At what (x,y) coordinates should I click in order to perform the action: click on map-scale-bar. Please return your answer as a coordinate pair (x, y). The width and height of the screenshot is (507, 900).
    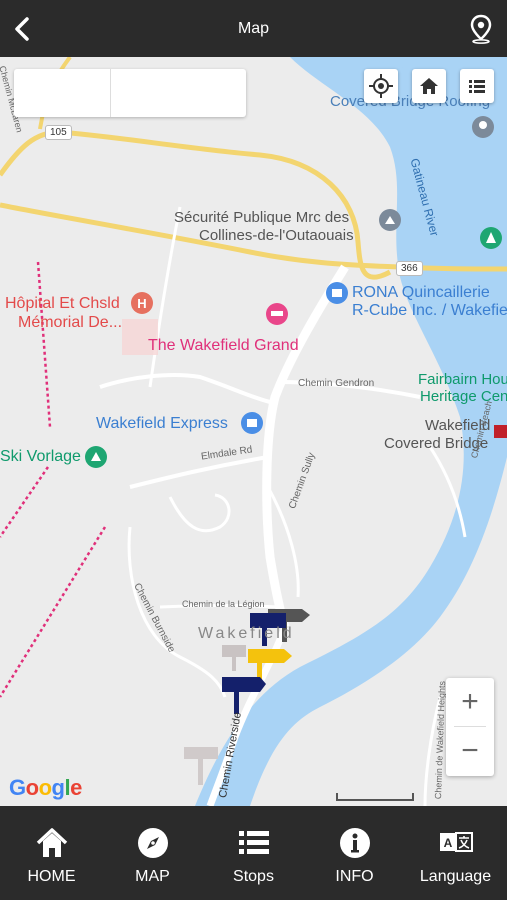
    Looking at the image, I should click on (375, 797).